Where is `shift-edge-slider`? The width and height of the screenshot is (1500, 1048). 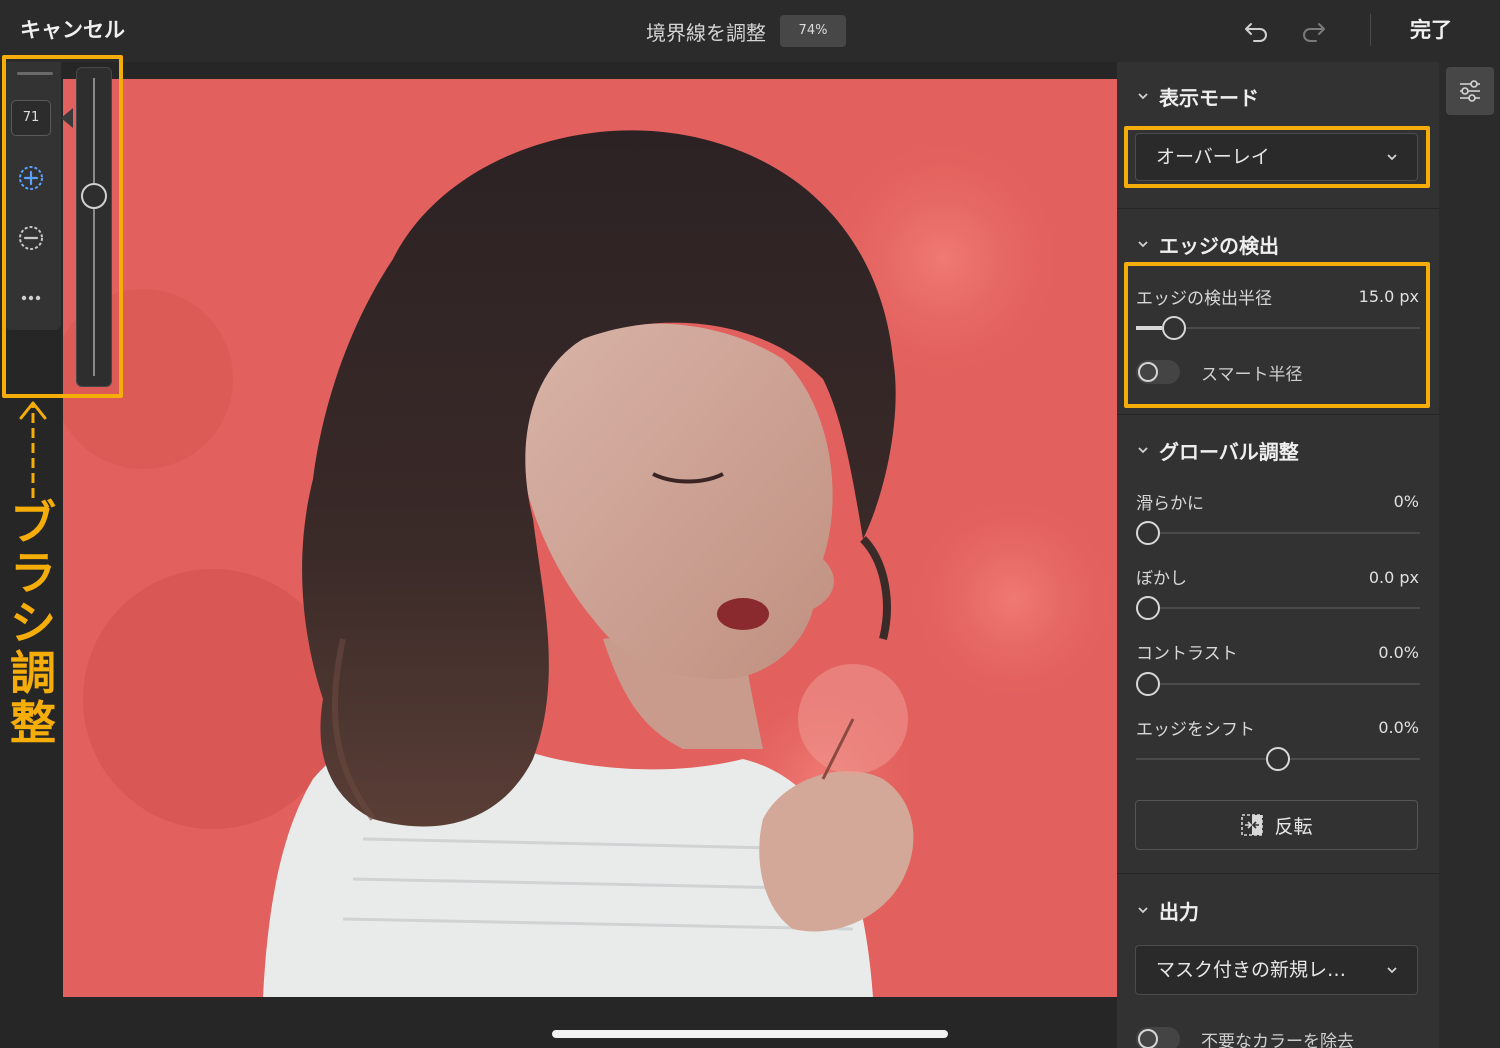
shift-edge-slider is located at coordinates (1278, 759).